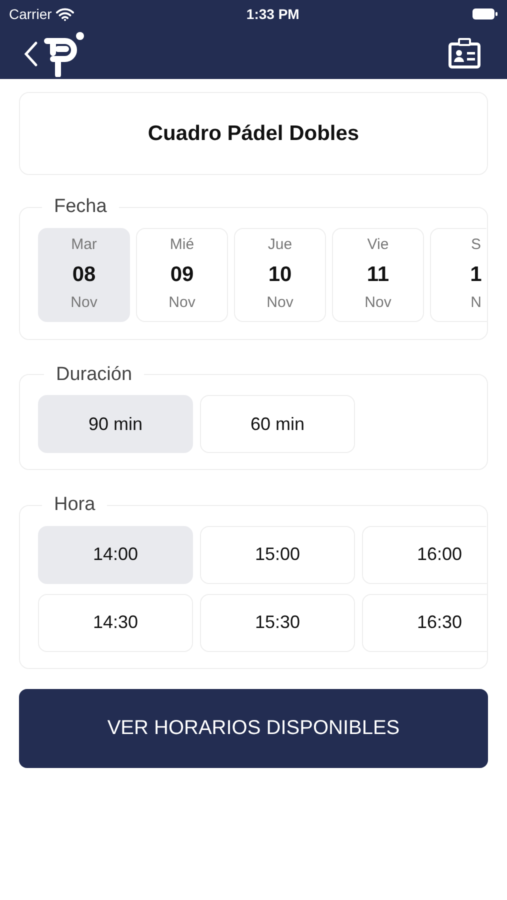 The image size is (507, 900). Describe the element at coordinates (30, 14) in the screenshot. I see `carrier-label: Carrier` at that location.